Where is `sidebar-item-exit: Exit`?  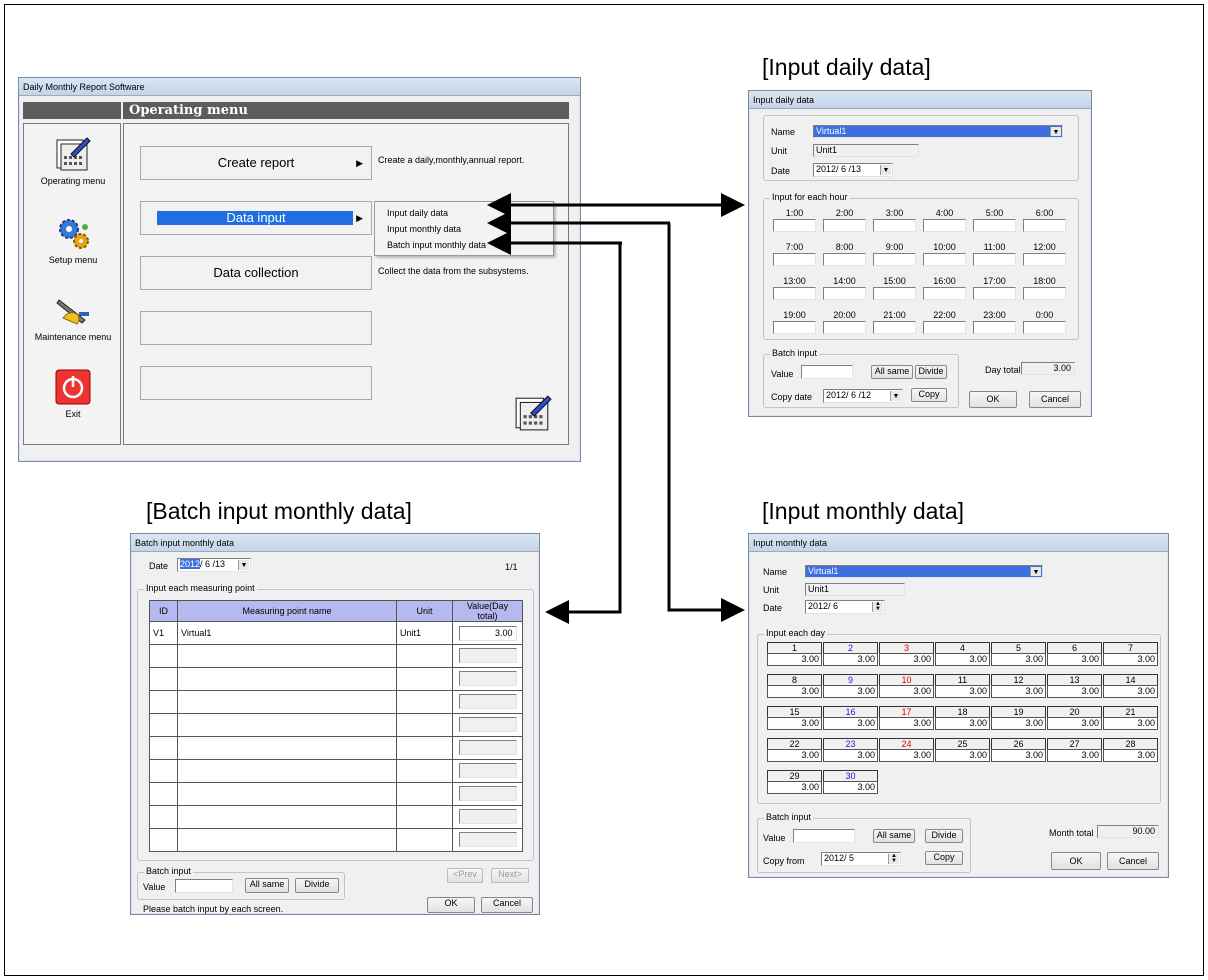 sidebar-item-exit: Exit is located at coordinates (73, 394).